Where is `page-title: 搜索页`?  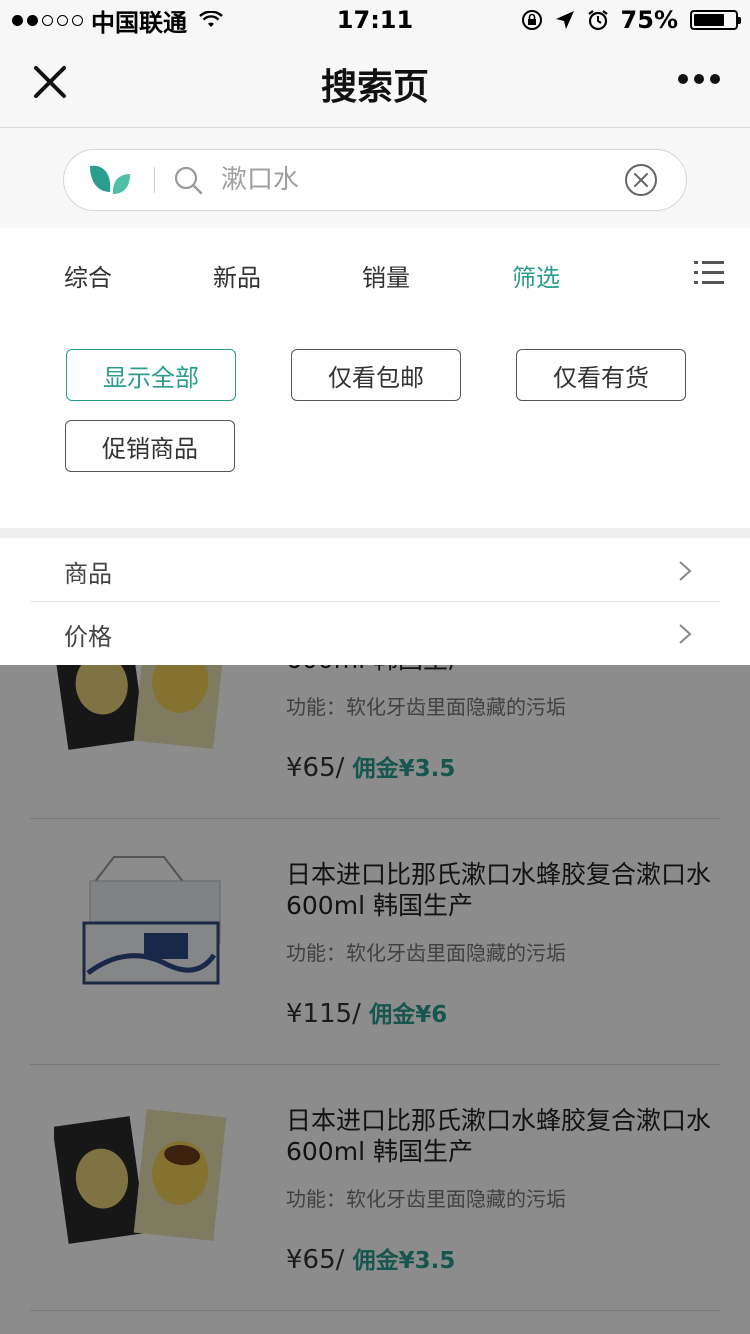 page-title: 搜索页 is located at coordinates (374, 87).